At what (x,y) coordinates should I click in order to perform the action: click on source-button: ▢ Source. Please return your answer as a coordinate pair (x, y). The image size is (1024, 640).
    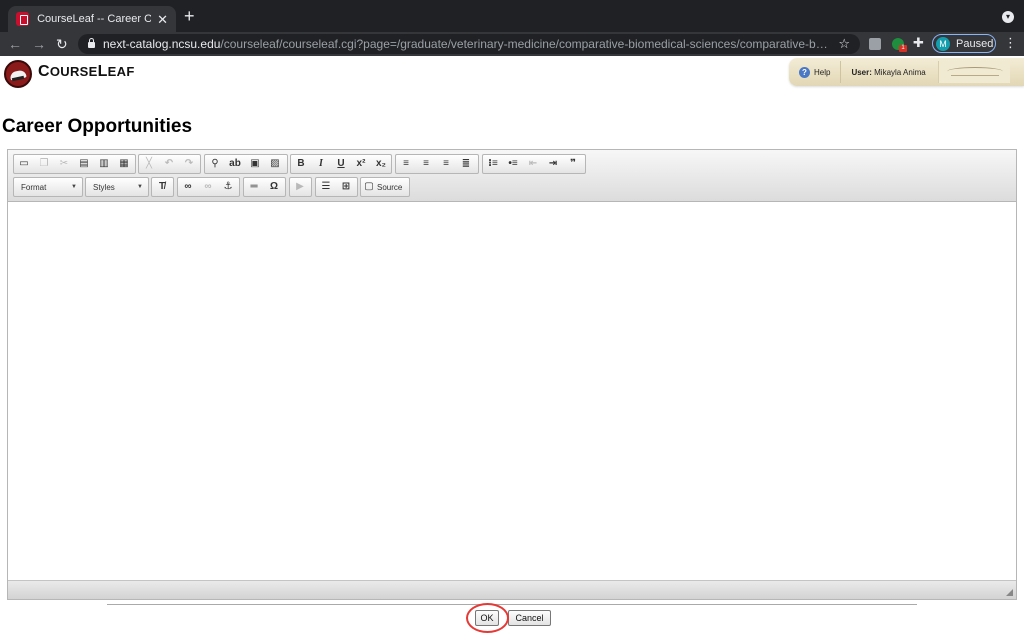
    Looking at the image, I should click on (385, 187).